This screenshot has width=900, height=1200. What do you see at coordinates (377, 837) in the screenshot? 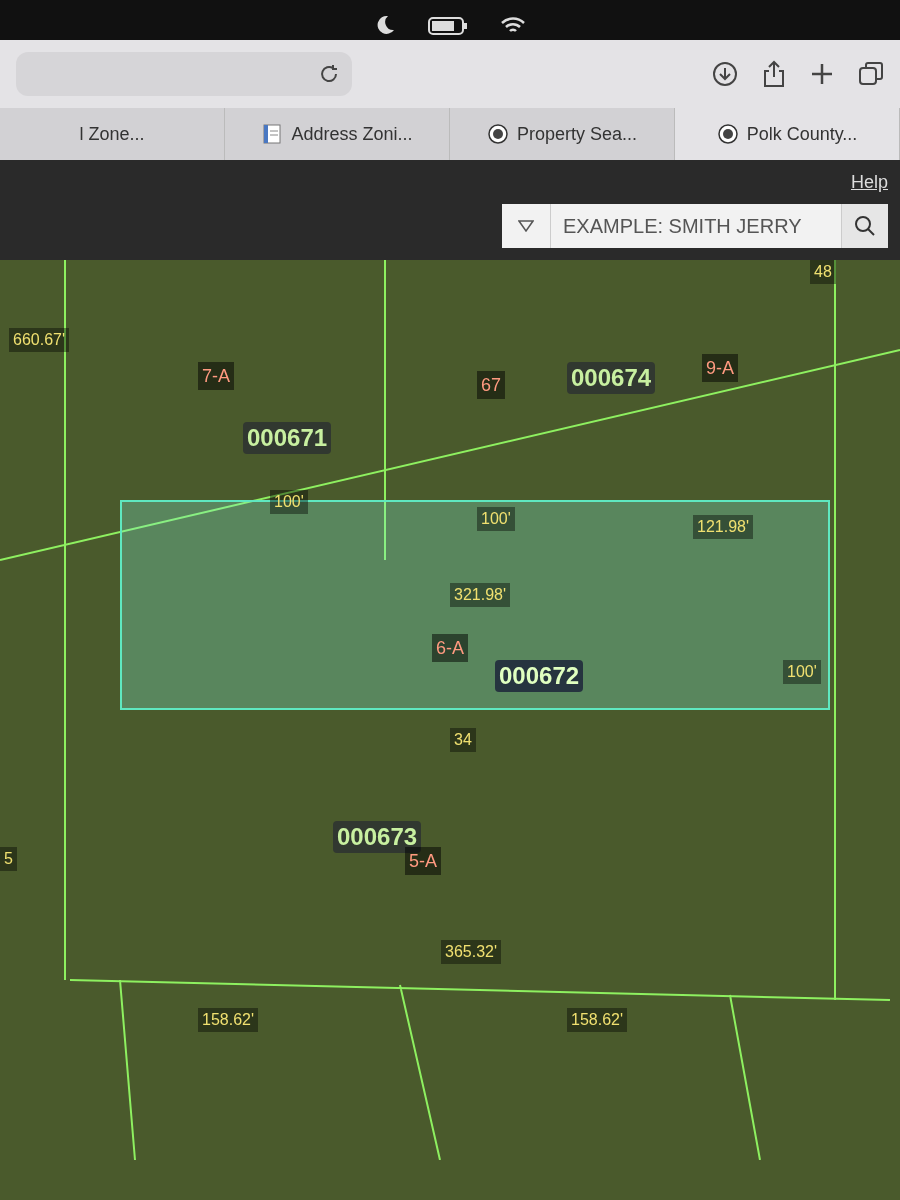
I see `parcel-number: 000673` at bounding box center [377, 837].